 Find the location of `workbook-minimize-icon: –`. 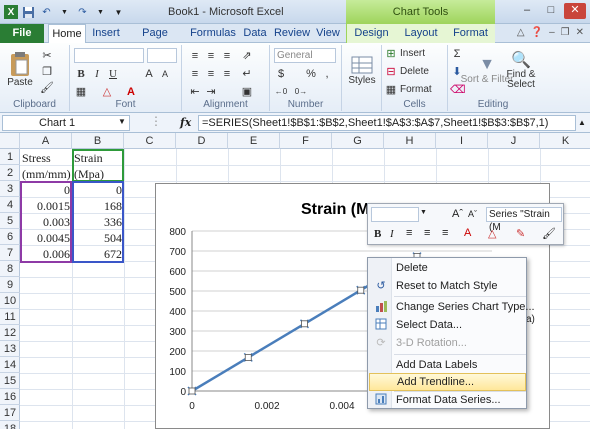

workbook-minimize-icon: – is located at coordinates (552, 32).